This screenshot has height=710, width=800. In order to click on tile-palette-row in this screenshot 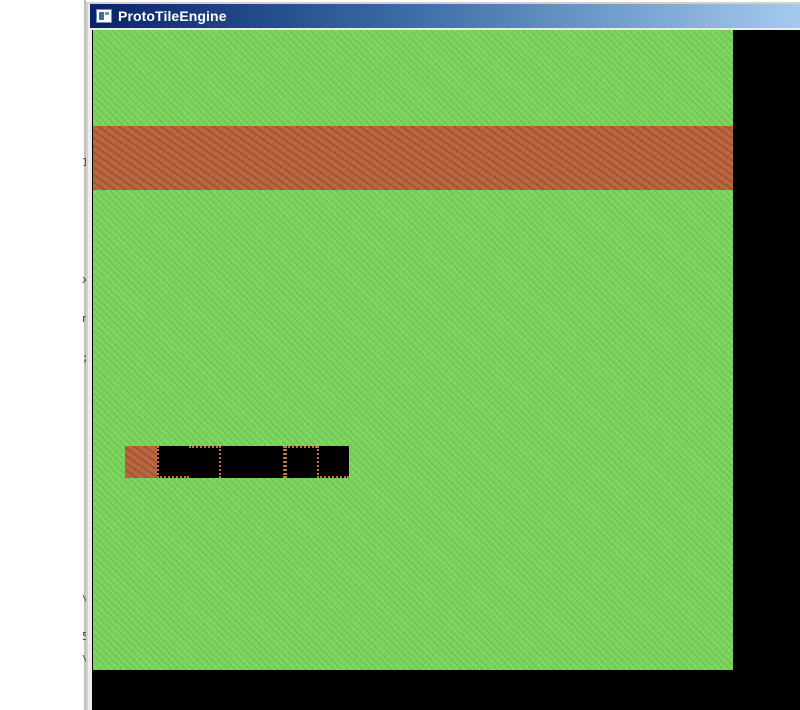, I will do `click(237, 462)`.